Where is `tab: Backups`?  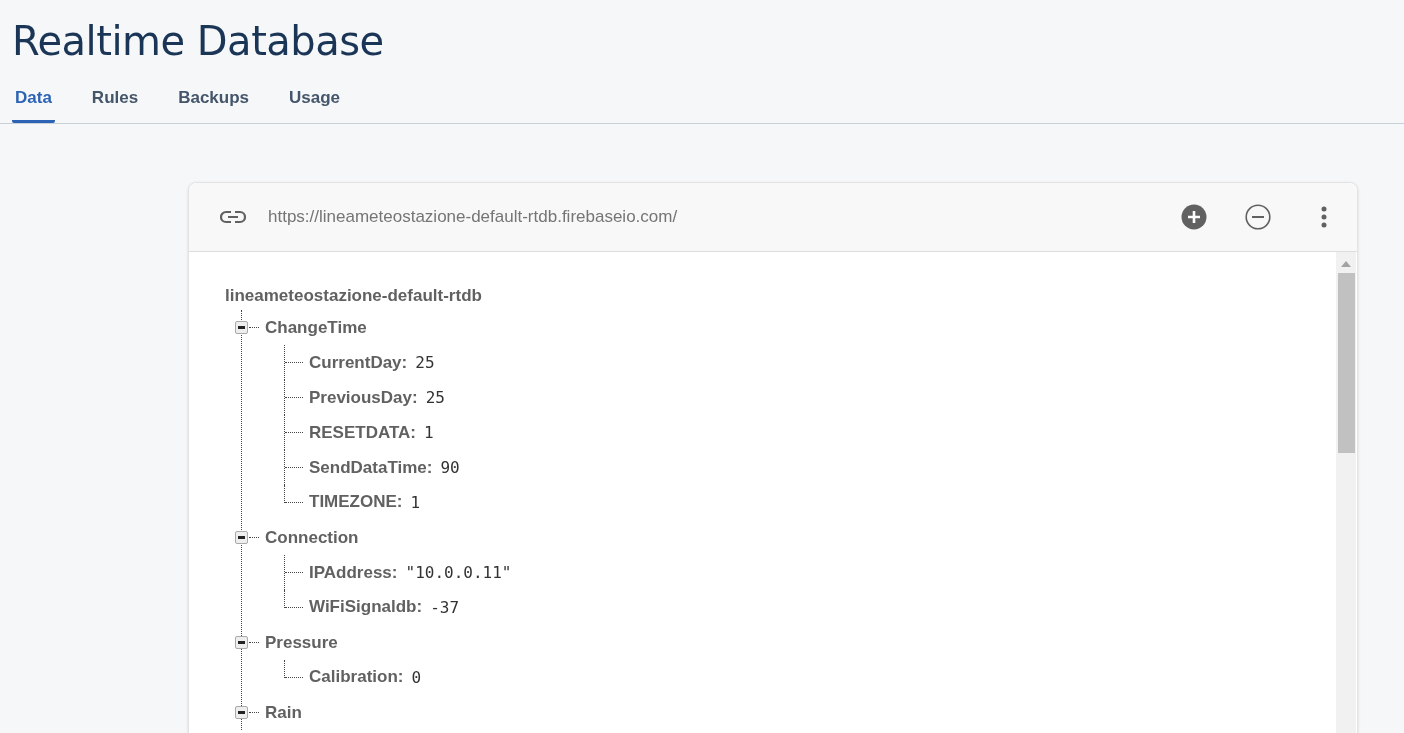
tab: Backups is located at coordinates (214, 103).